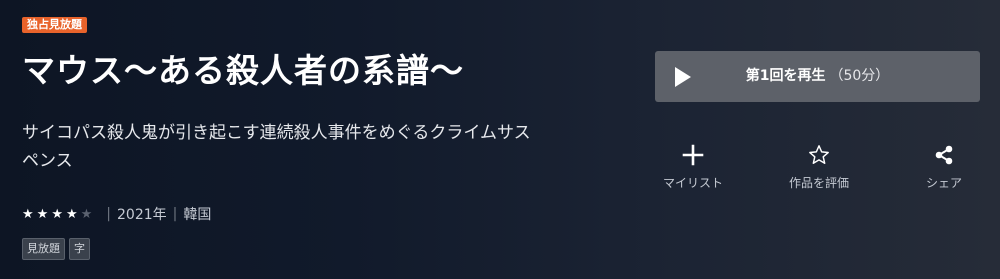 The image size is (1000, 279). Describe the element at coordinates (43, 249) in the screenshot. I see `tag-unlimited: 見放題` at that location.